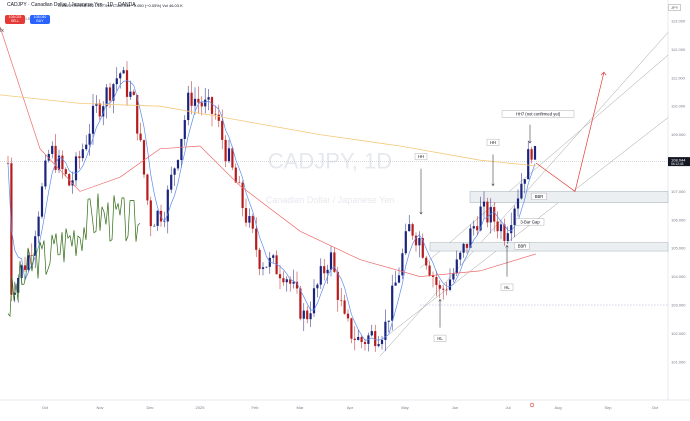 The width and height of the screenshot is (690, 421). What do you see at coordinates (532, 405) in the screenshot?
I see `event-marker` at bounding box center [532, 405].